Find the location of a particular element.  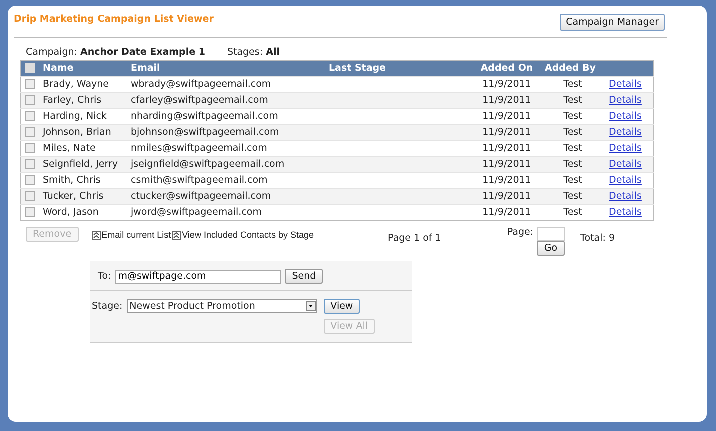

table-cell: jseignfield@swiftpageemail.com is located at coordinates (226, 164).